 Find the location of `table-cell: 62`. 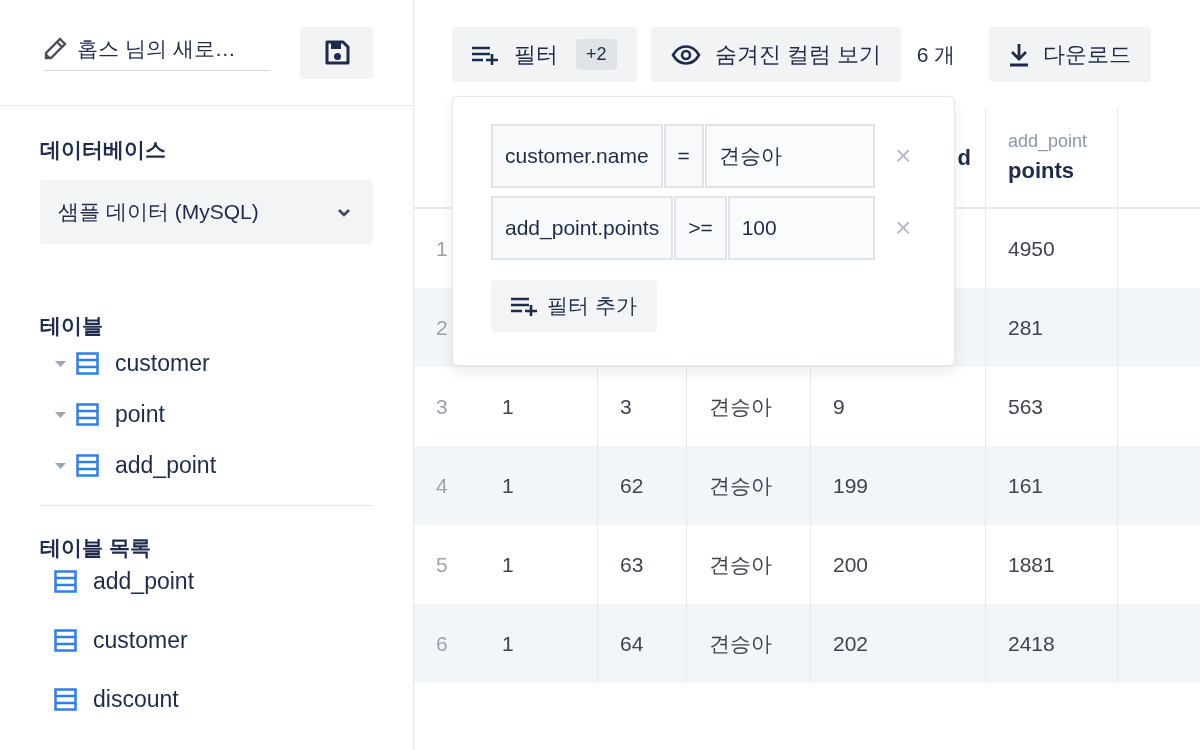

table-cell: 62 is located at coordinates (632, 485).